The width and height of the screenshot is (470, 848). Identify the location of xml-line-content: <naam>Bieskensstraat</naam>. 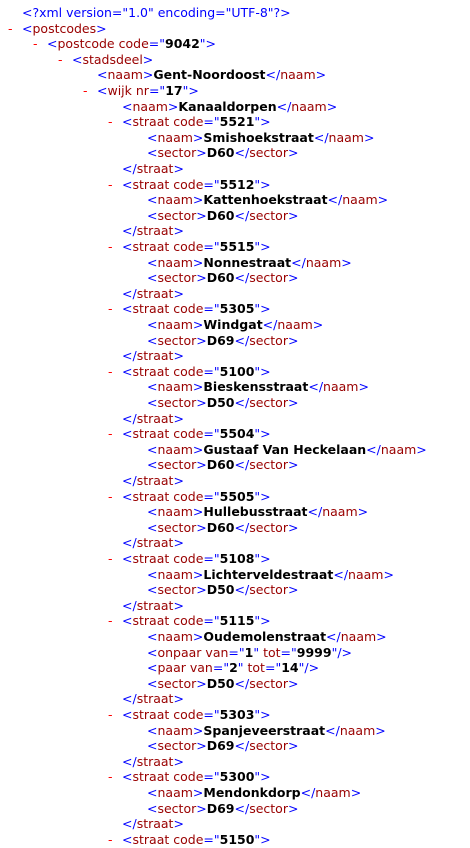
(258, 387).